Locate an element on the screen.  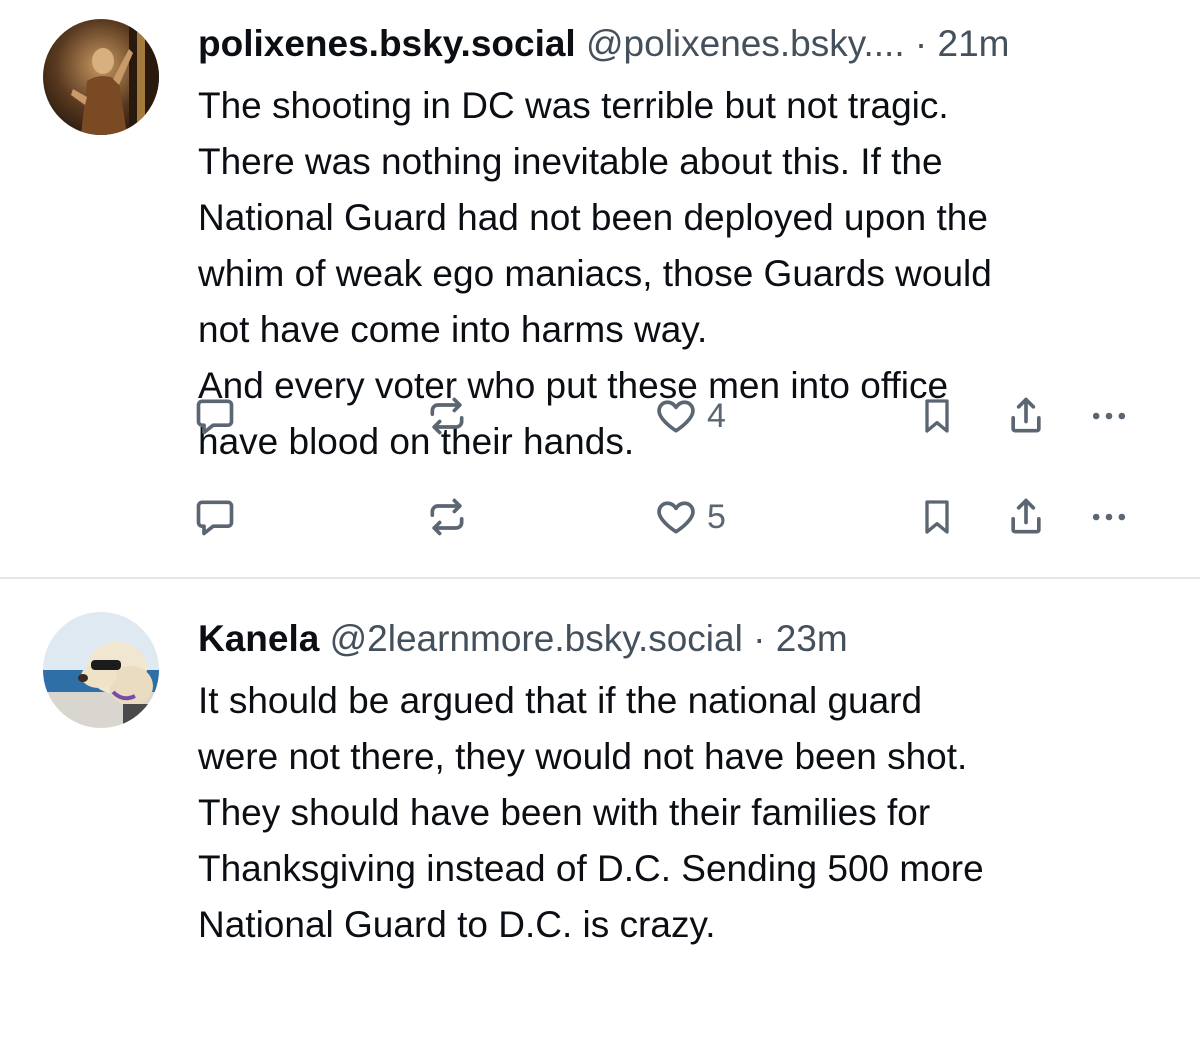
like-button: 4 is located at coordinates (689, 416).